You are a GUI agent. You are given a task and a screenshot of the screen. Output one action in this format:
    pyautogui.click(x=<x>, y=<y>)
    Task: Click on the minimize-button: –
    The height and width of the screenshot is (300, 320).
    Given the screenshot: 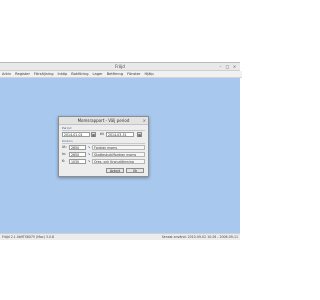 What is the action you would take?
    pyautogui.click(x=220, y=66)
    